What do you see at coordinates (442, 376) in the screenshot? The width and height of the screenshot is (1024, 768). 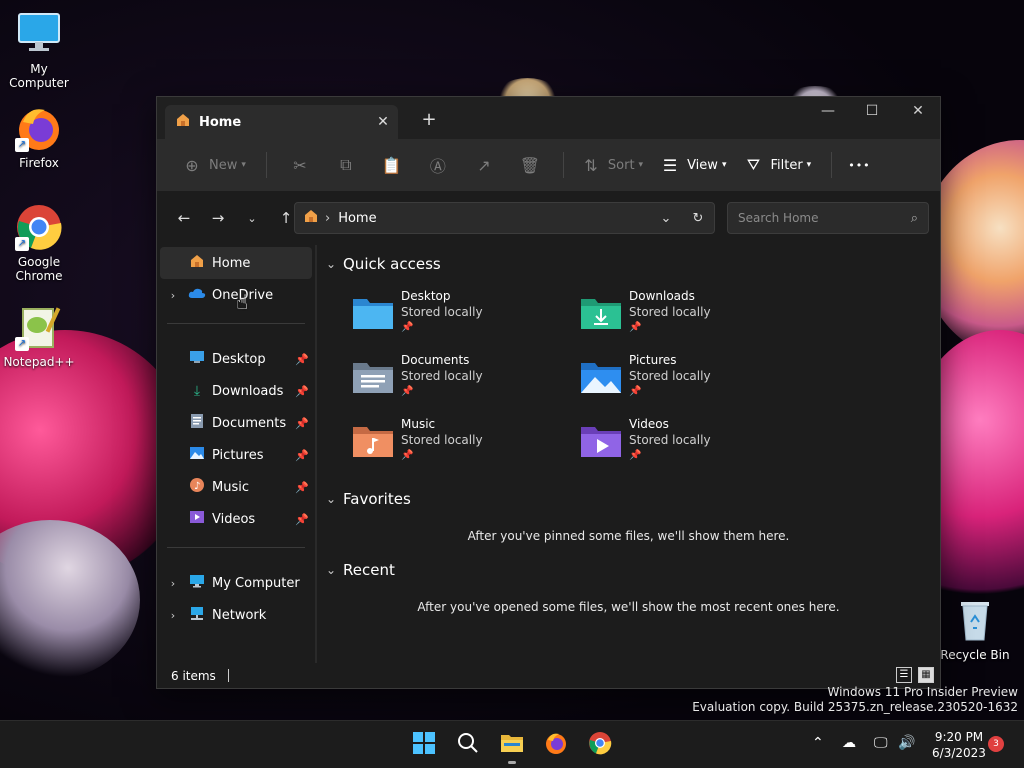 I see `item-status: Stored locally` at bounding box center [442, 376].